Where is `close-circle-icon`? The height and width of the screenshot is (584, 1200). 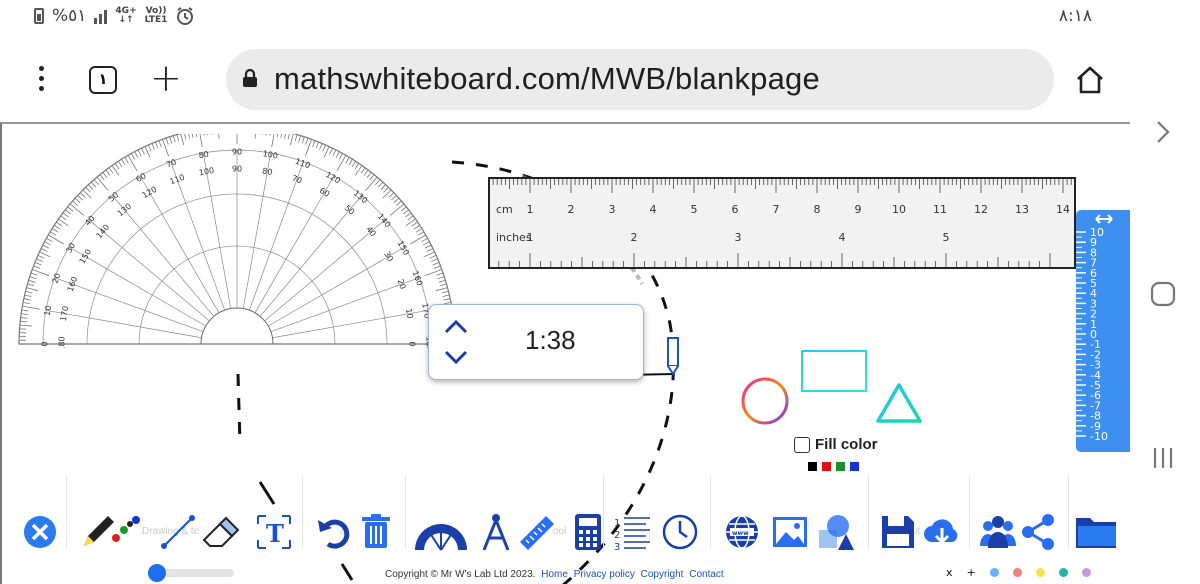 close-circle-icon is located at coordinates (40, 532).